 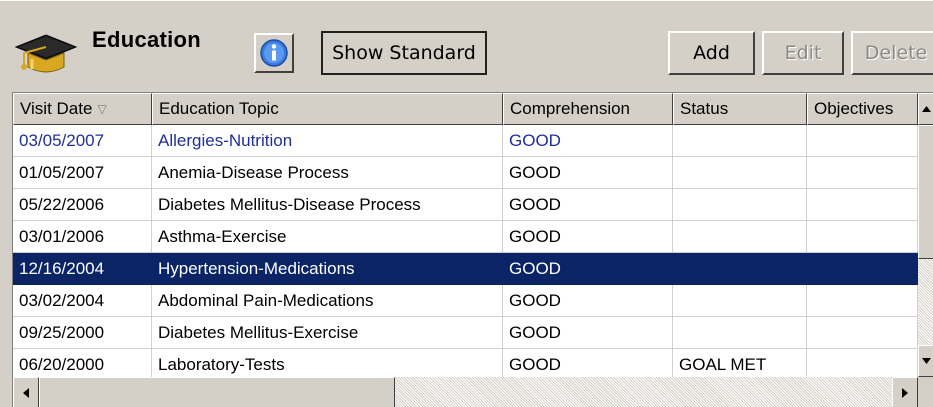 I want to click on show-standard-label: Show Standard, so click(x=404, y=53).